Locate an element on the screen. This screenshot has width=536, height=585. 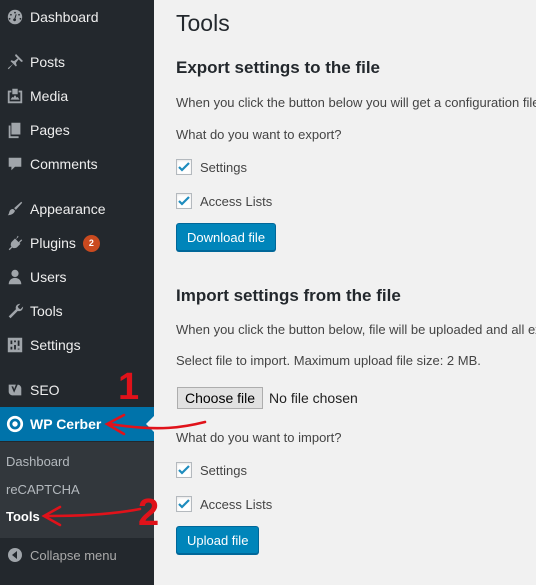
export-settings-checkbox is located at coordinates (184, 167).